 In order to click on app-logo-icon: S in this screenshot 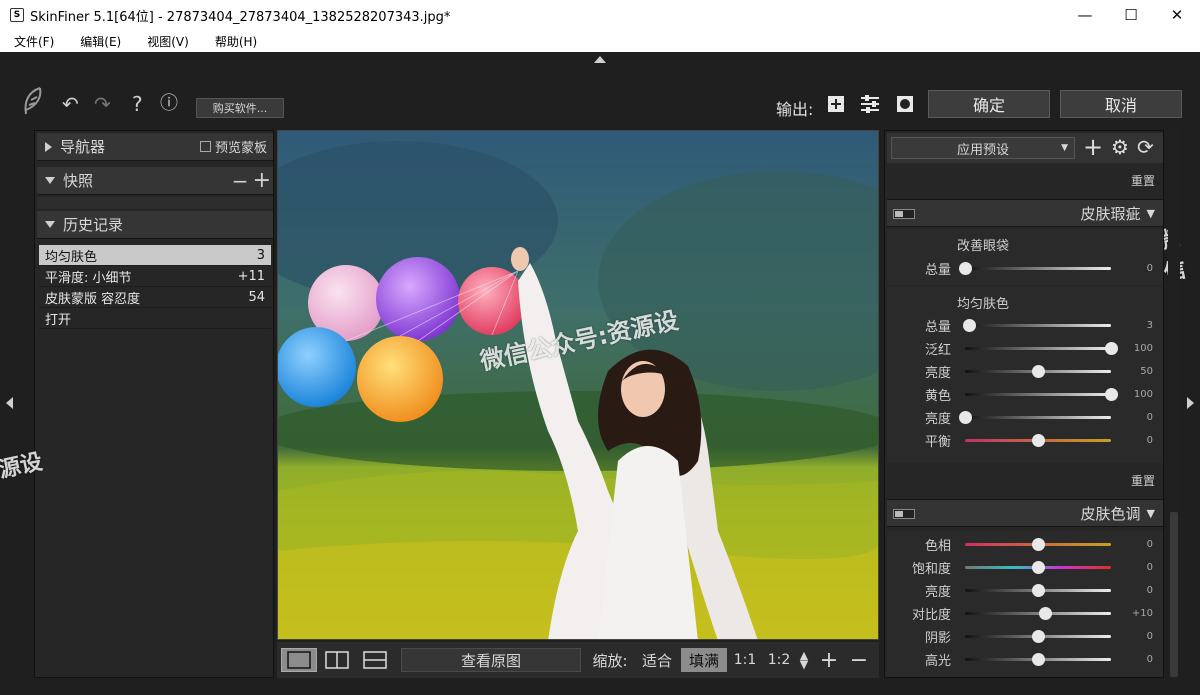, I will do `click(17, 15)`.